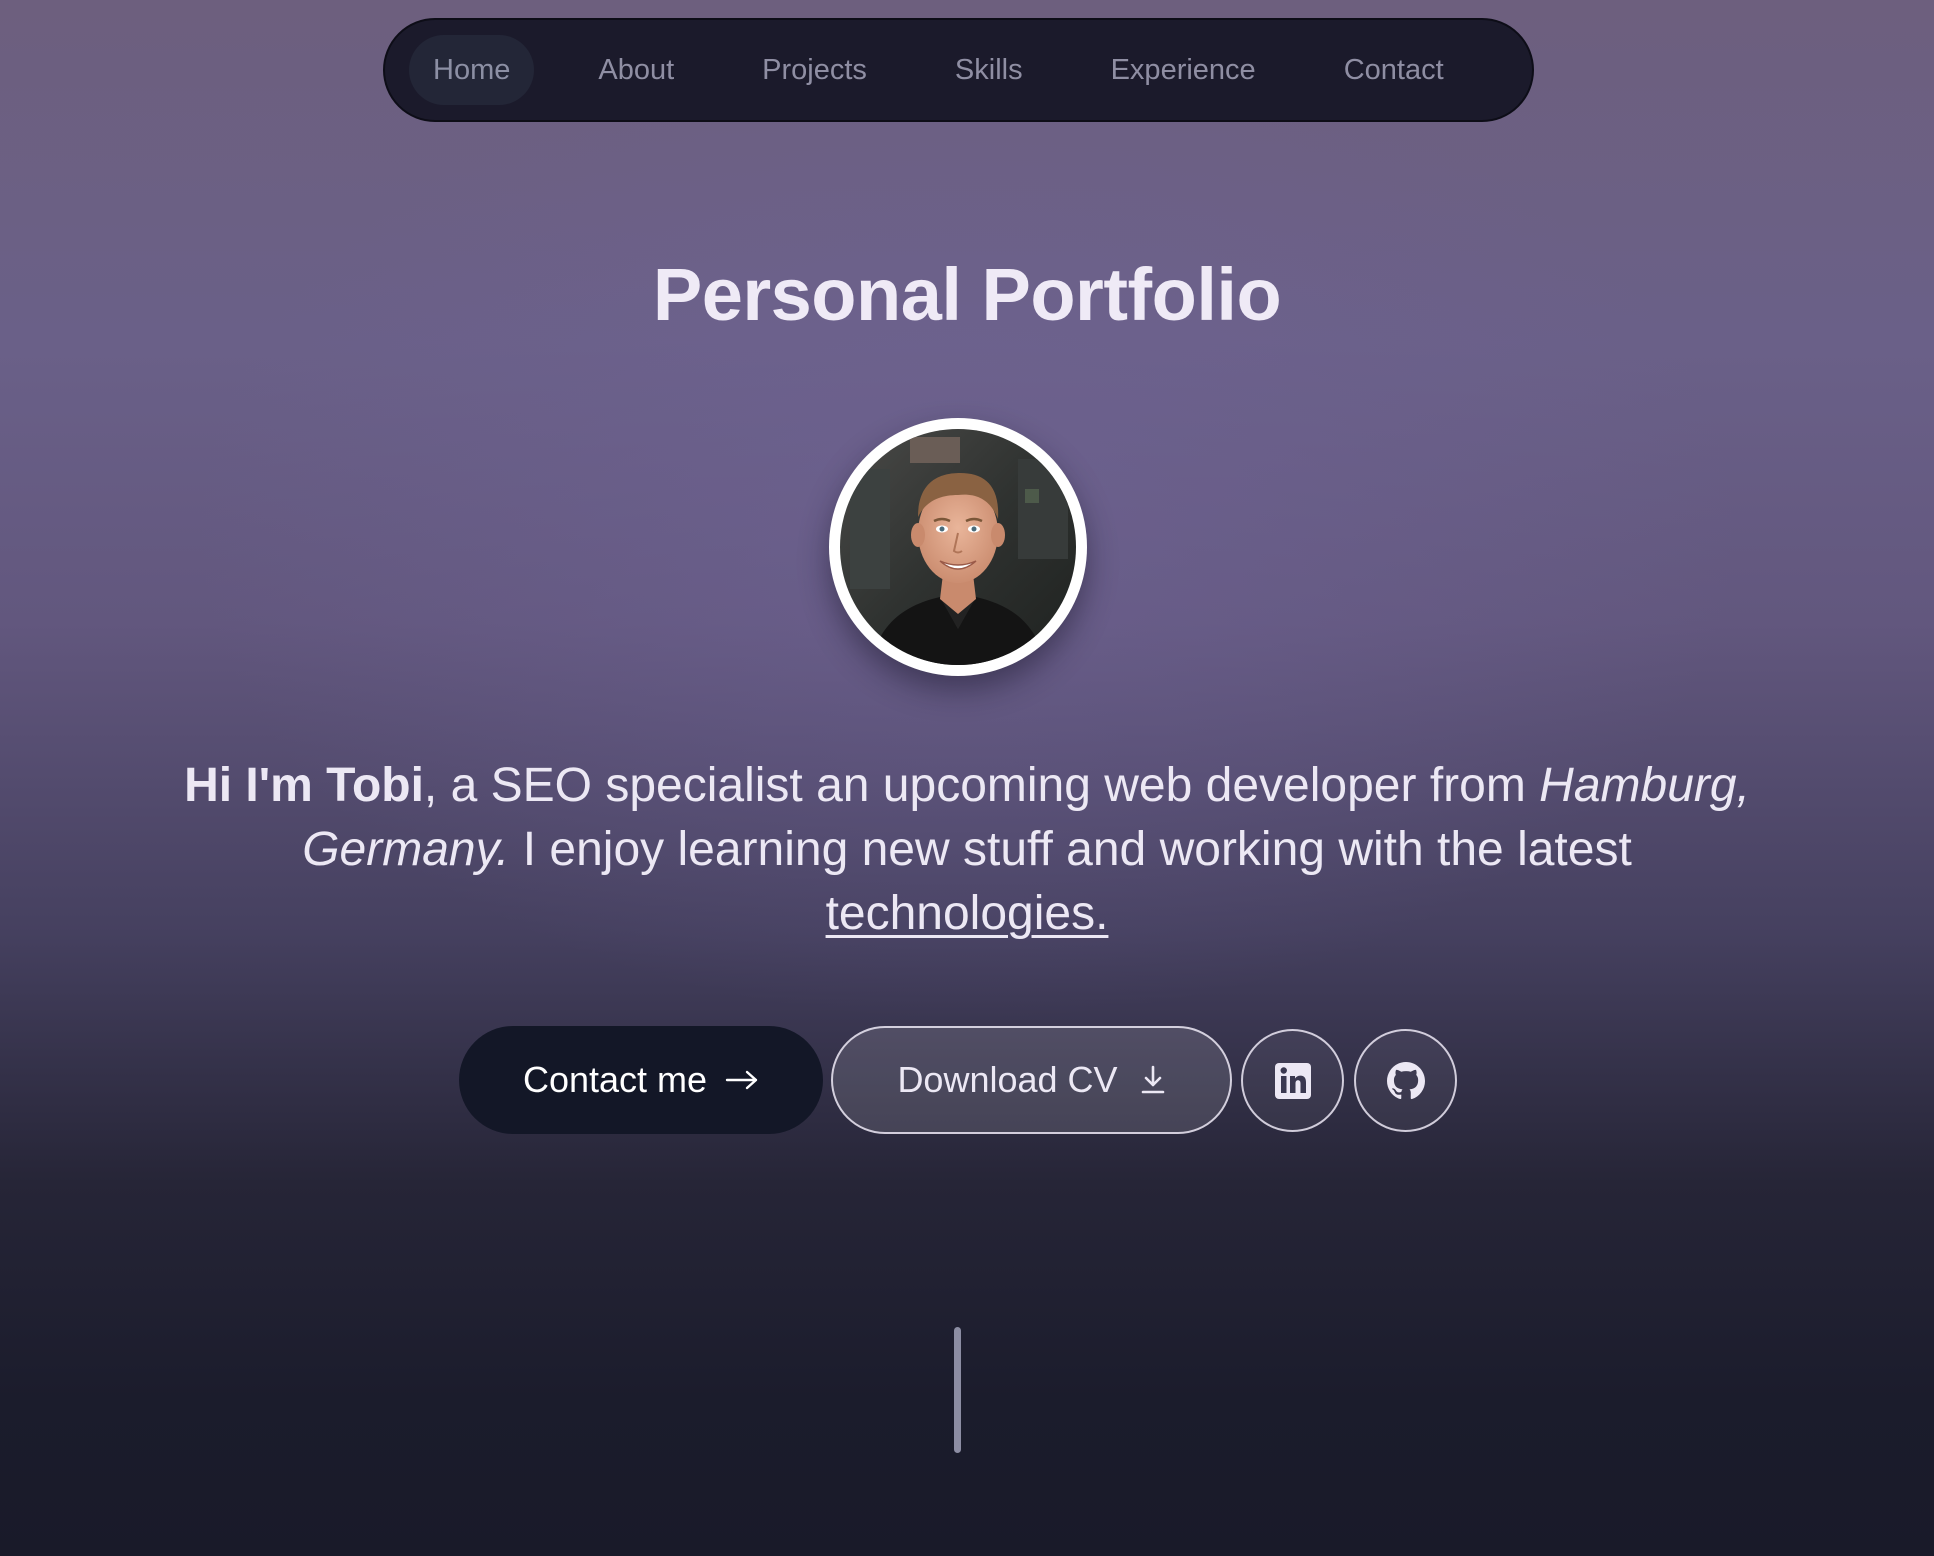 This screenshot has height=1556, width=1934. I want to click on profile-photo, so click(958, 547).